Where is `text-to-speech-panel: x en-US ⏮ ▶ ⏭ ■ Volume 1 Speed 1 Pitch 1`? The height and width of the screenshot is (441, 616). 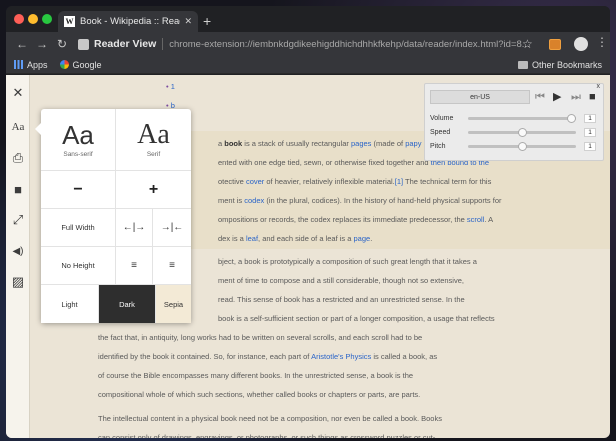
text-to-speech-panel: x en-US ⏮ ▶ ⏭ ■ Volume 1 Speed 1 Pitch 1 is located at coordinates (514, 122).